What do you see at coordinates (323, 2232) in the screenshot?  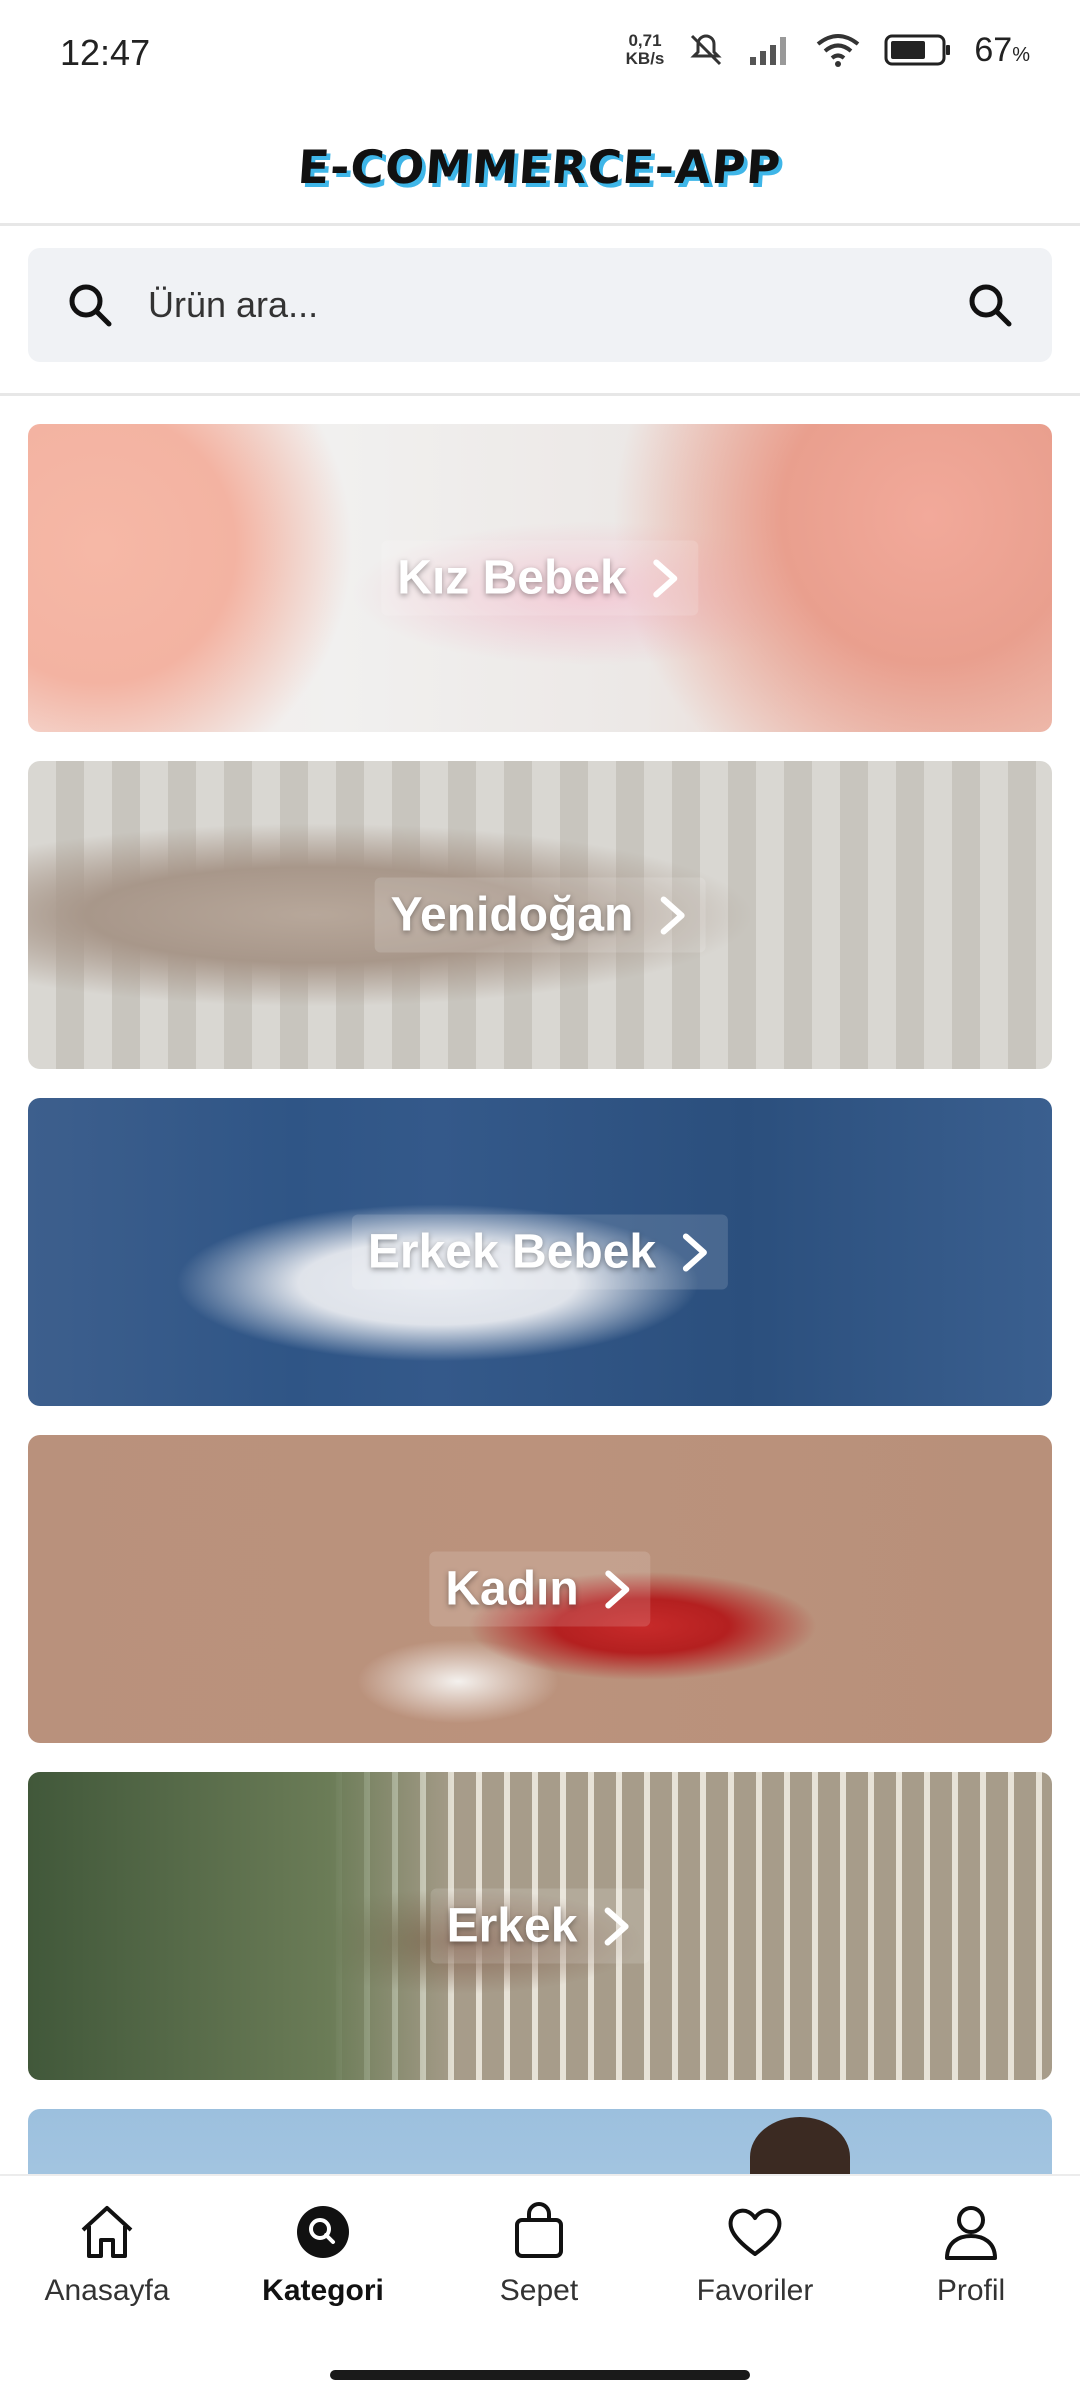 I see `category-search-icon` at bounding box center [323, 2232].